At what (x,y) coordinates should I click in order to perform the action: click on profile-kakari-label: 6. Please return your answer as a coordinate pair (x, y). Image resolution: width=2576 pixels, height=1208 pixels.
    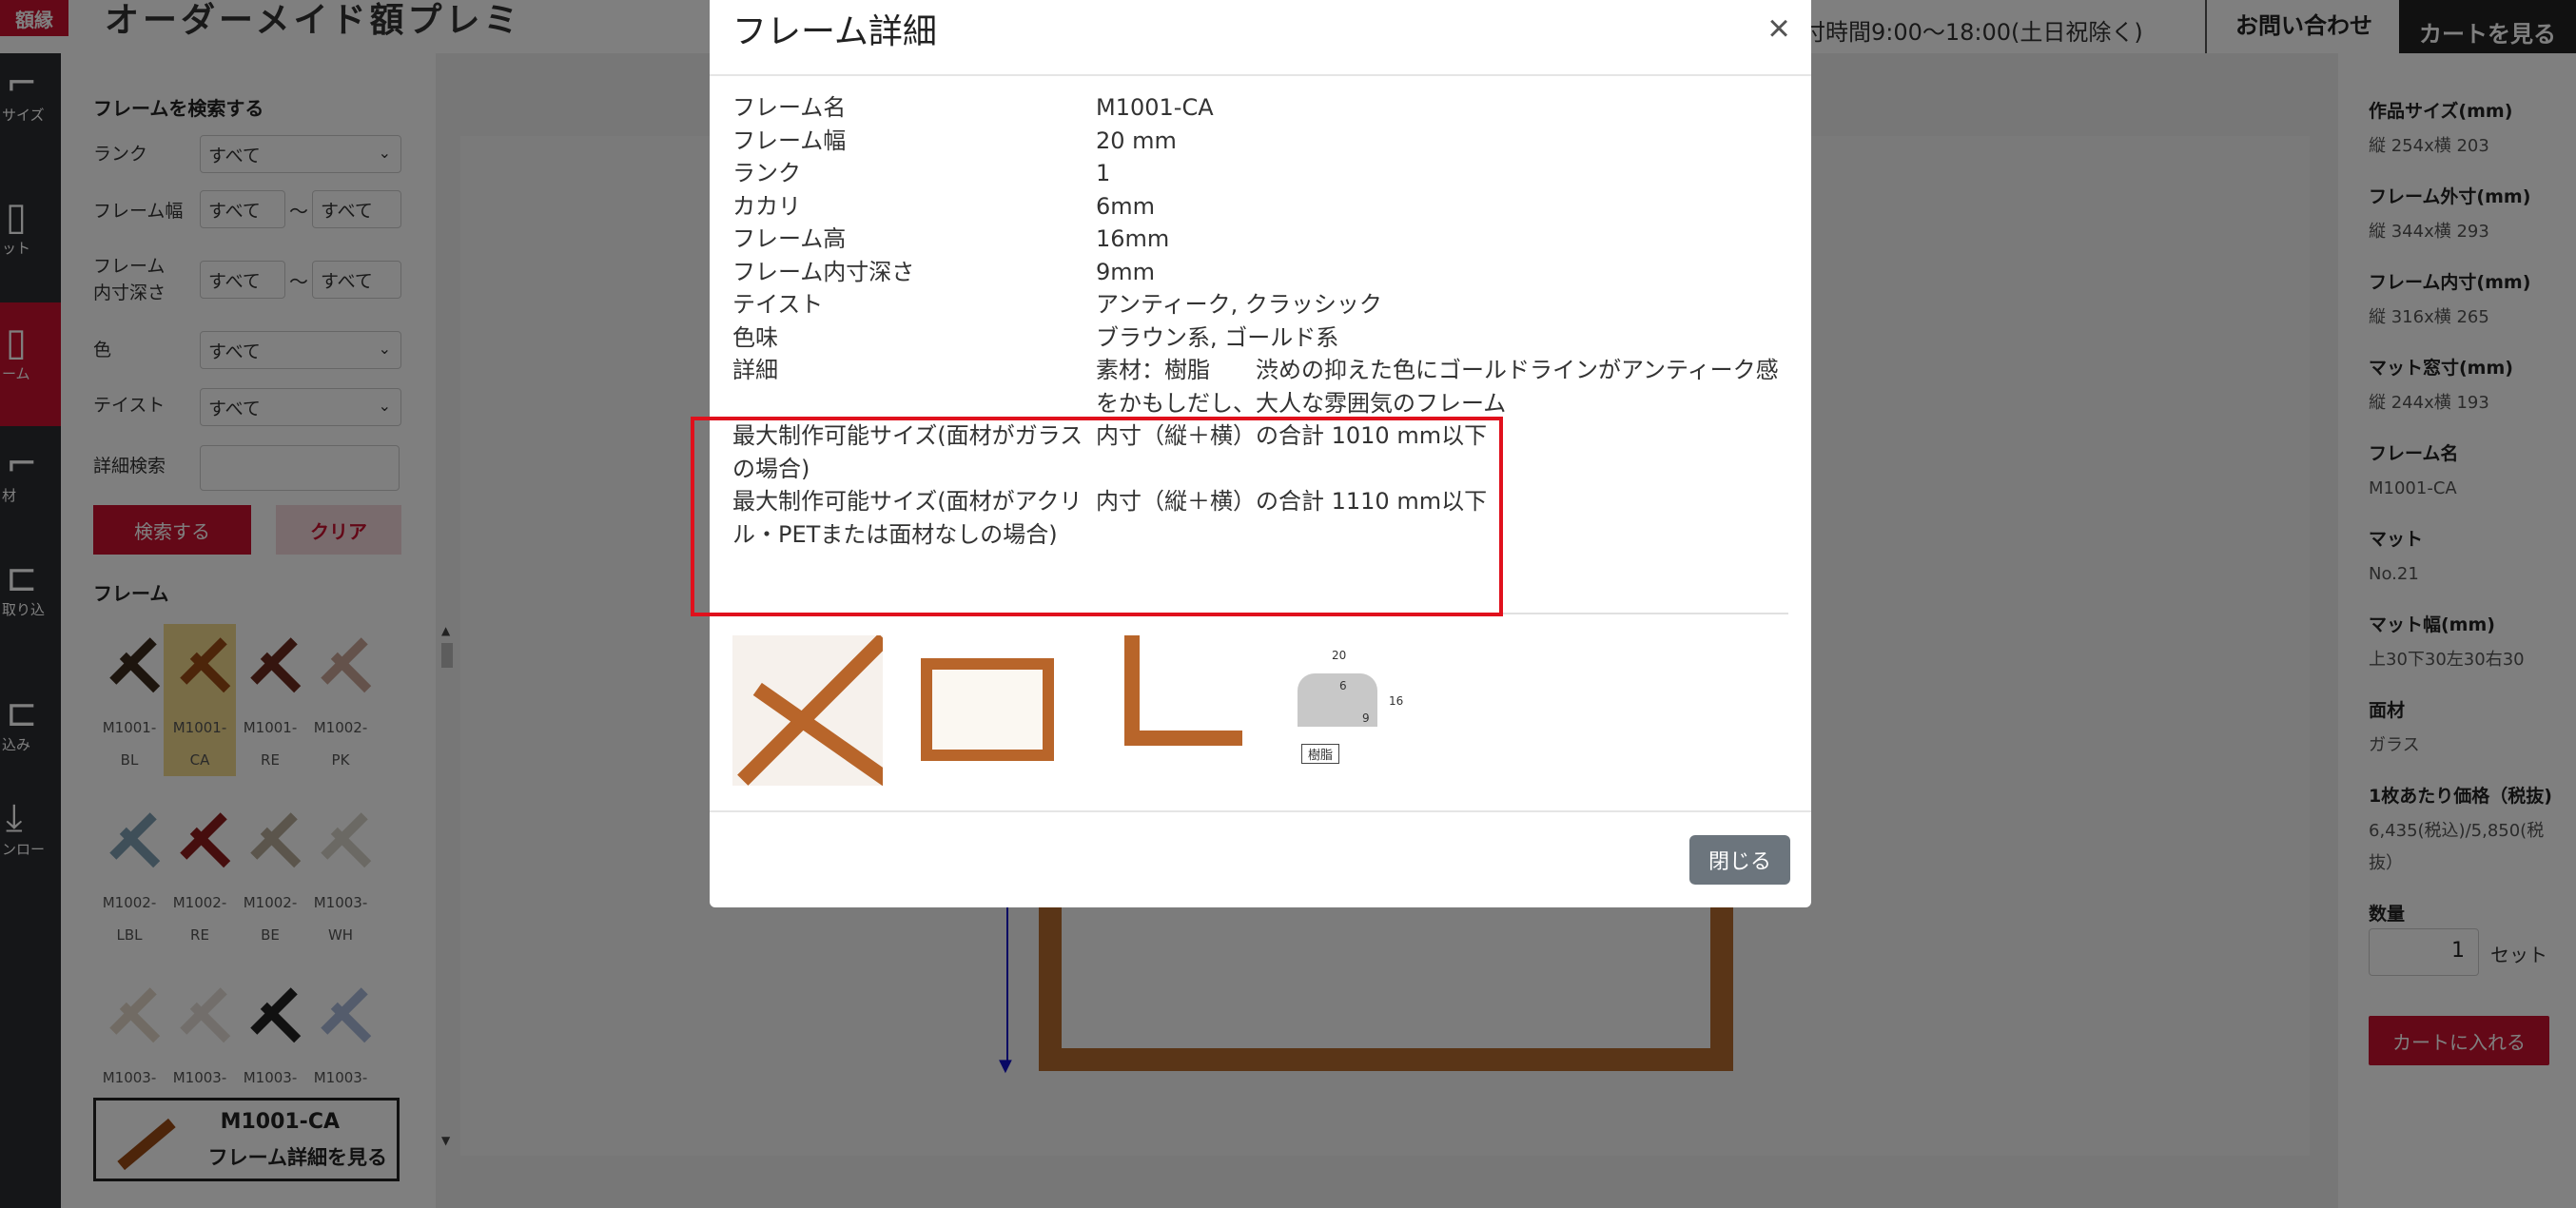
    Looking at the image, I should click on (1343, 686).